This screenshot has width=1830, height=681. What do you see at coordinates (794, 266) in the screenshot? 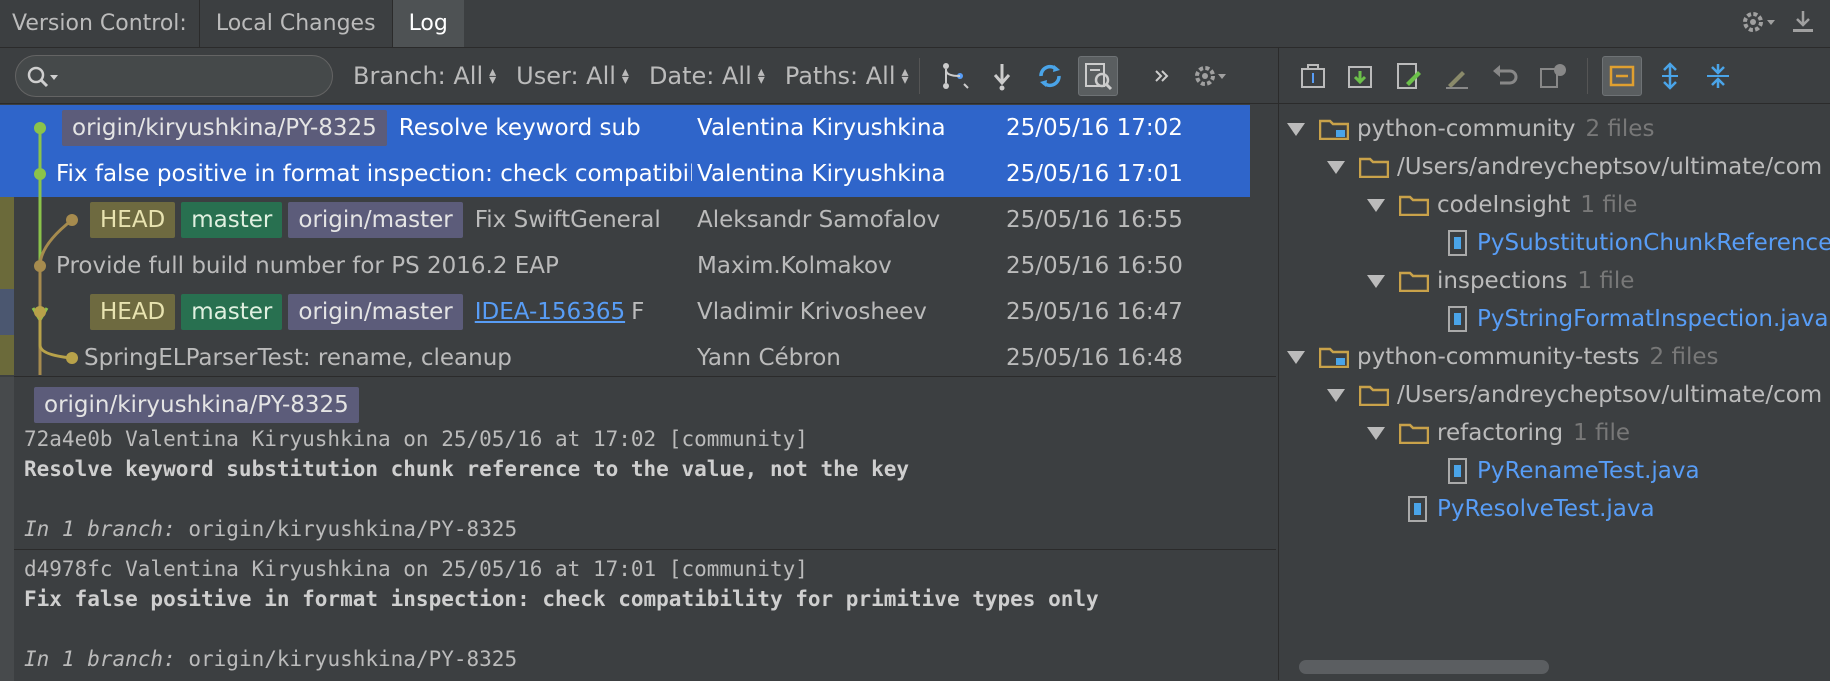
I see `commit-author: Maxim.Kolmakov` at bounding box center [794, 266].